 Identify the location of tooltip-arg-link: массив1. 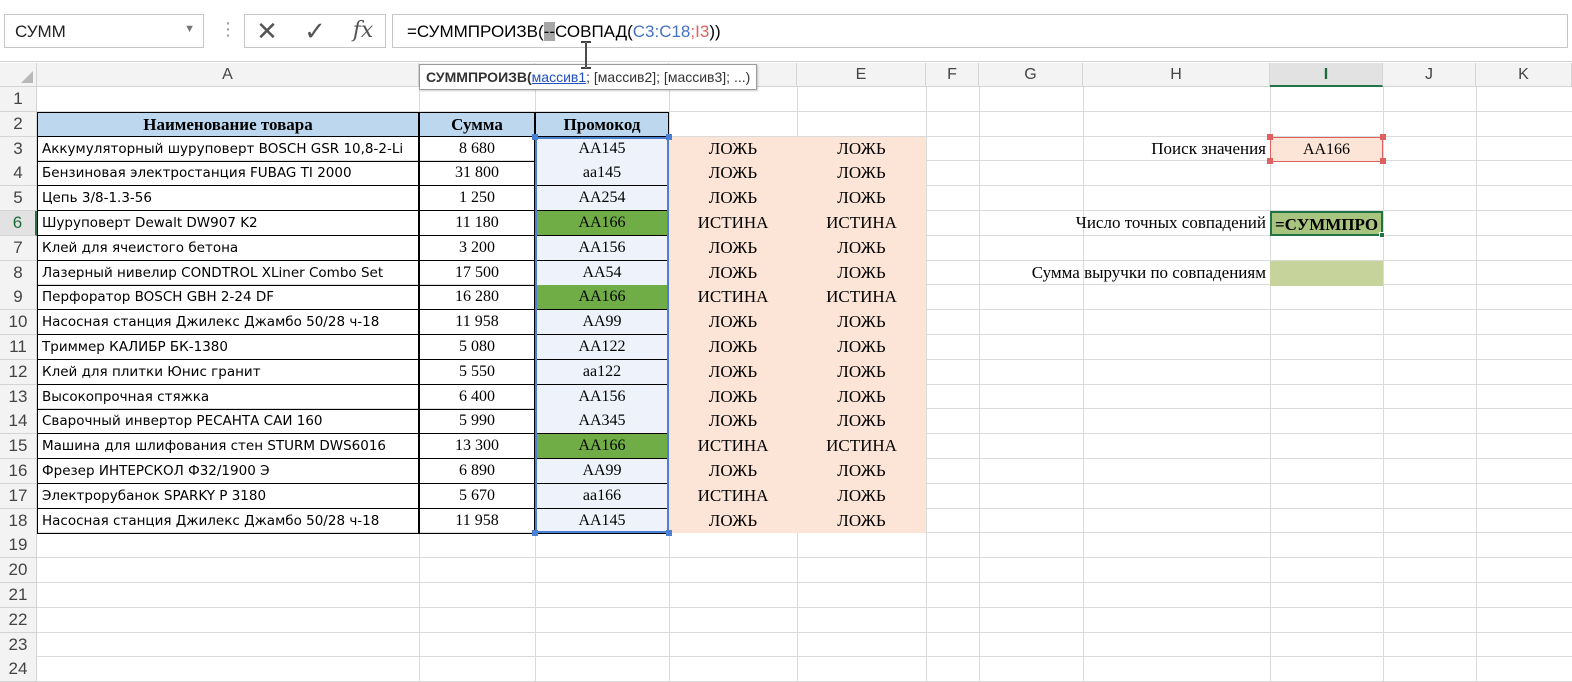
(559, 77).